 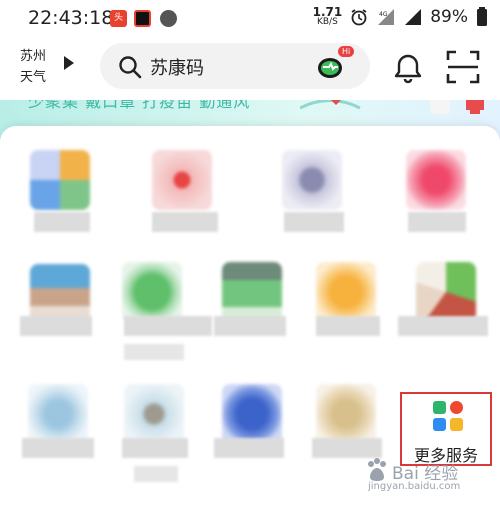 I want to click on signal-4g-icon: 4G, so click(x=386, y=16).